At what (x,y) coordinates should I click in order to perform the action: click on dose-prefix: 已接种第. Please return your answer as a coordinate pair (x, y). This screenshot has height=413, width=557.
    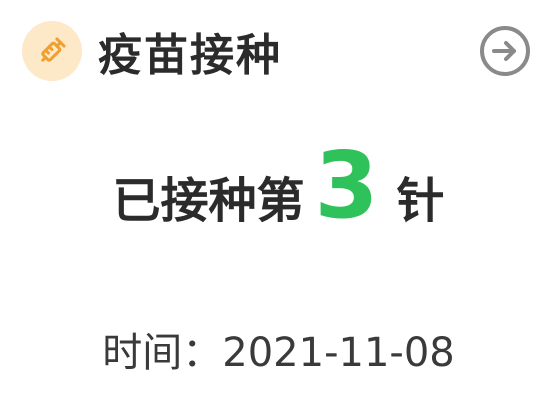
    Looking at the image, I should click on (208, 201).